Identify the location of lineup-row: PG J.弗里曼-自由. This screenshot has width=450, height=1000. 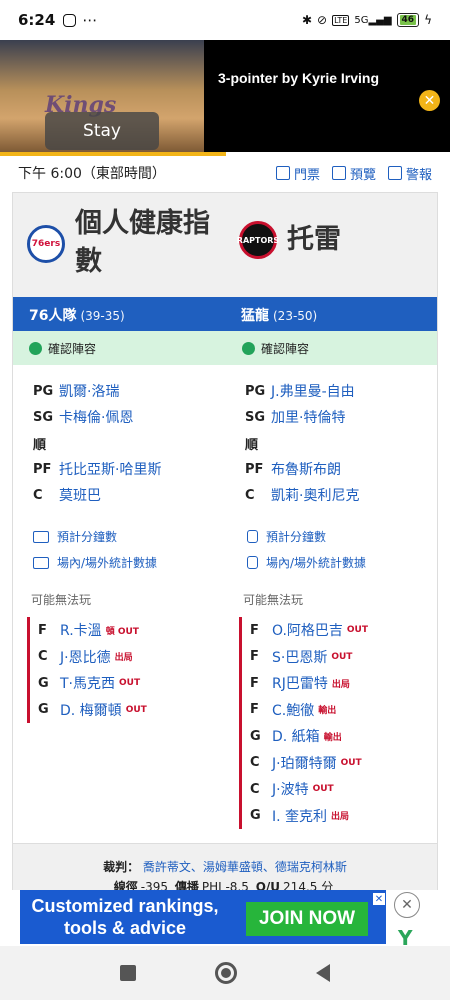
(302, 391).